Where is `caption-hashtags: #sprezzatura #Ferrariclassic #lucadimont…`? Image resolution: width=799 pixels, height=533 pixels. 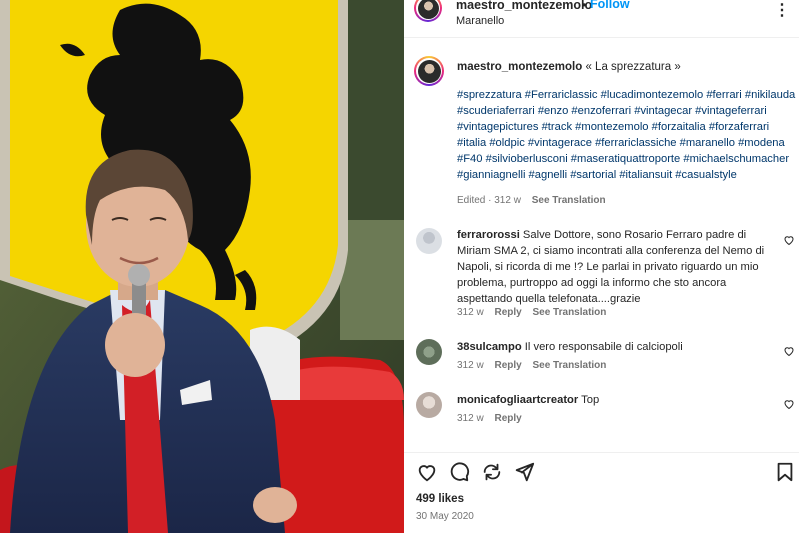
caption-hashtags: #sprezzatura #Ferrariclassic #lucadimont… is located at coordinates (628, 135).